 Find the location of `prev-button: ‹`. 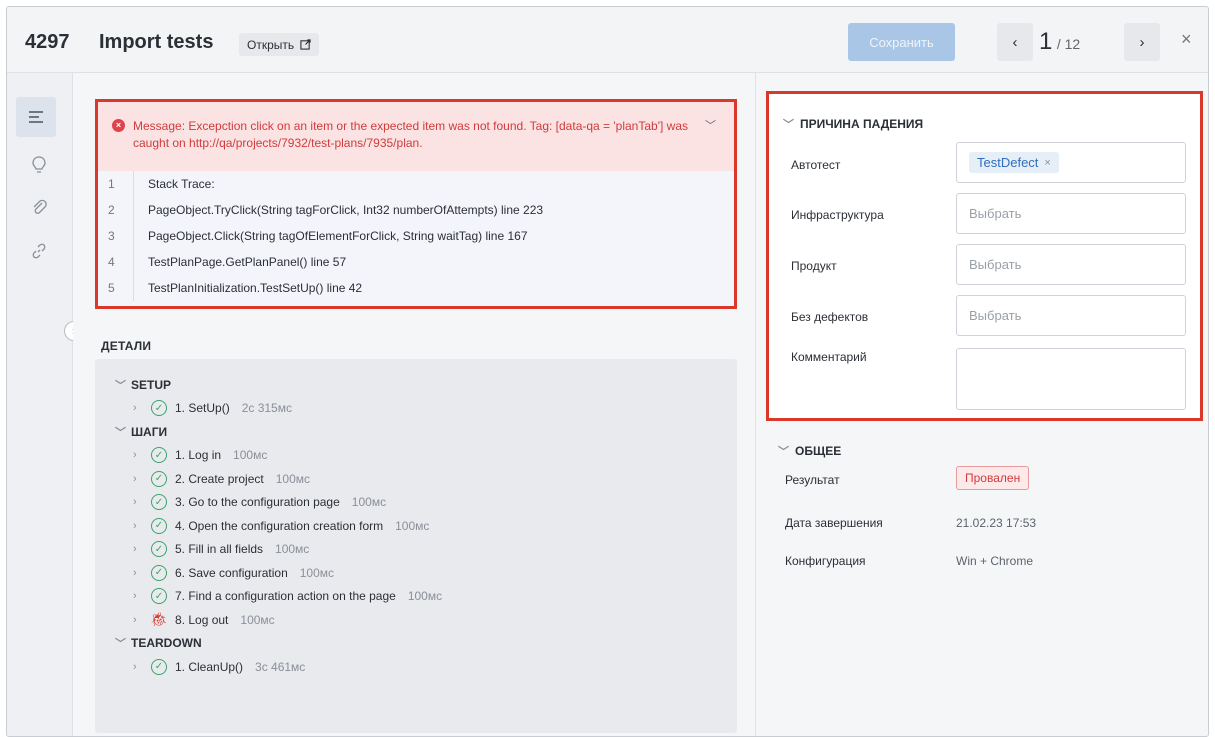

prev-button: ‹ is located at coordinates (1015, 42).